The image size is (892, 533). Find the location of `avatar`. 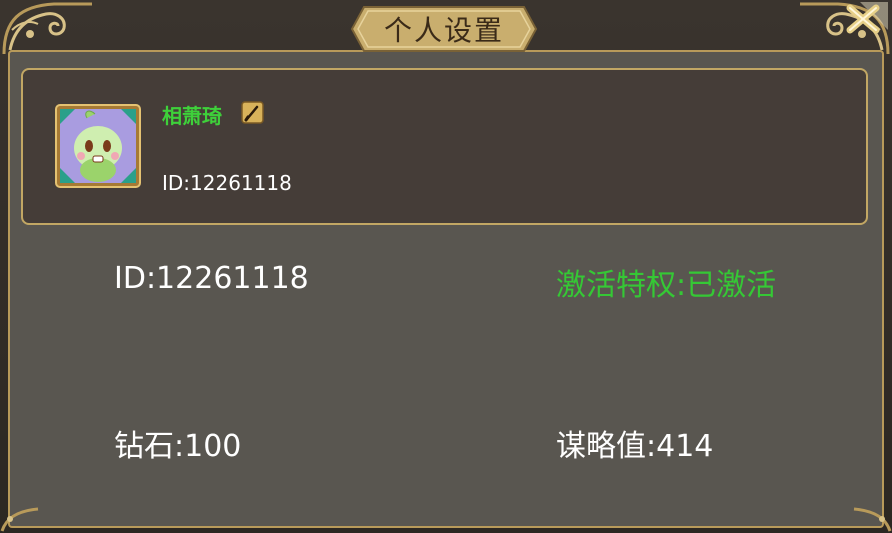

avatar is located at coordinates (98, 146).